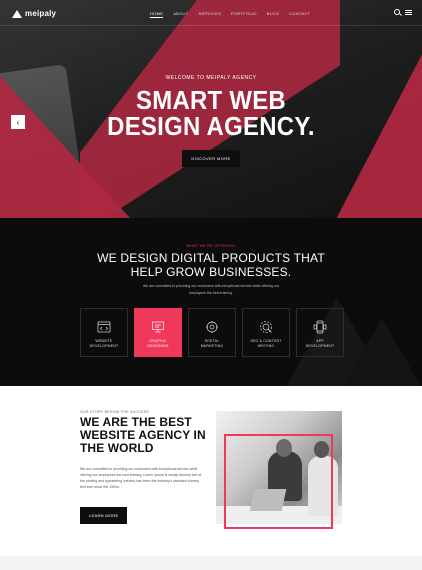 The image size is (422, 570). What do you see at coordinates (17, 13) in the screenshot?
I see `logo-mark-icon` at bounding box center [17, 13].